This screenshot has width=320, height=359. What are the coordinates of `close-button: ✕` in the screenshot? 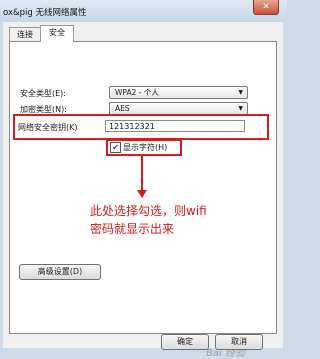 It's located at (266, 7).